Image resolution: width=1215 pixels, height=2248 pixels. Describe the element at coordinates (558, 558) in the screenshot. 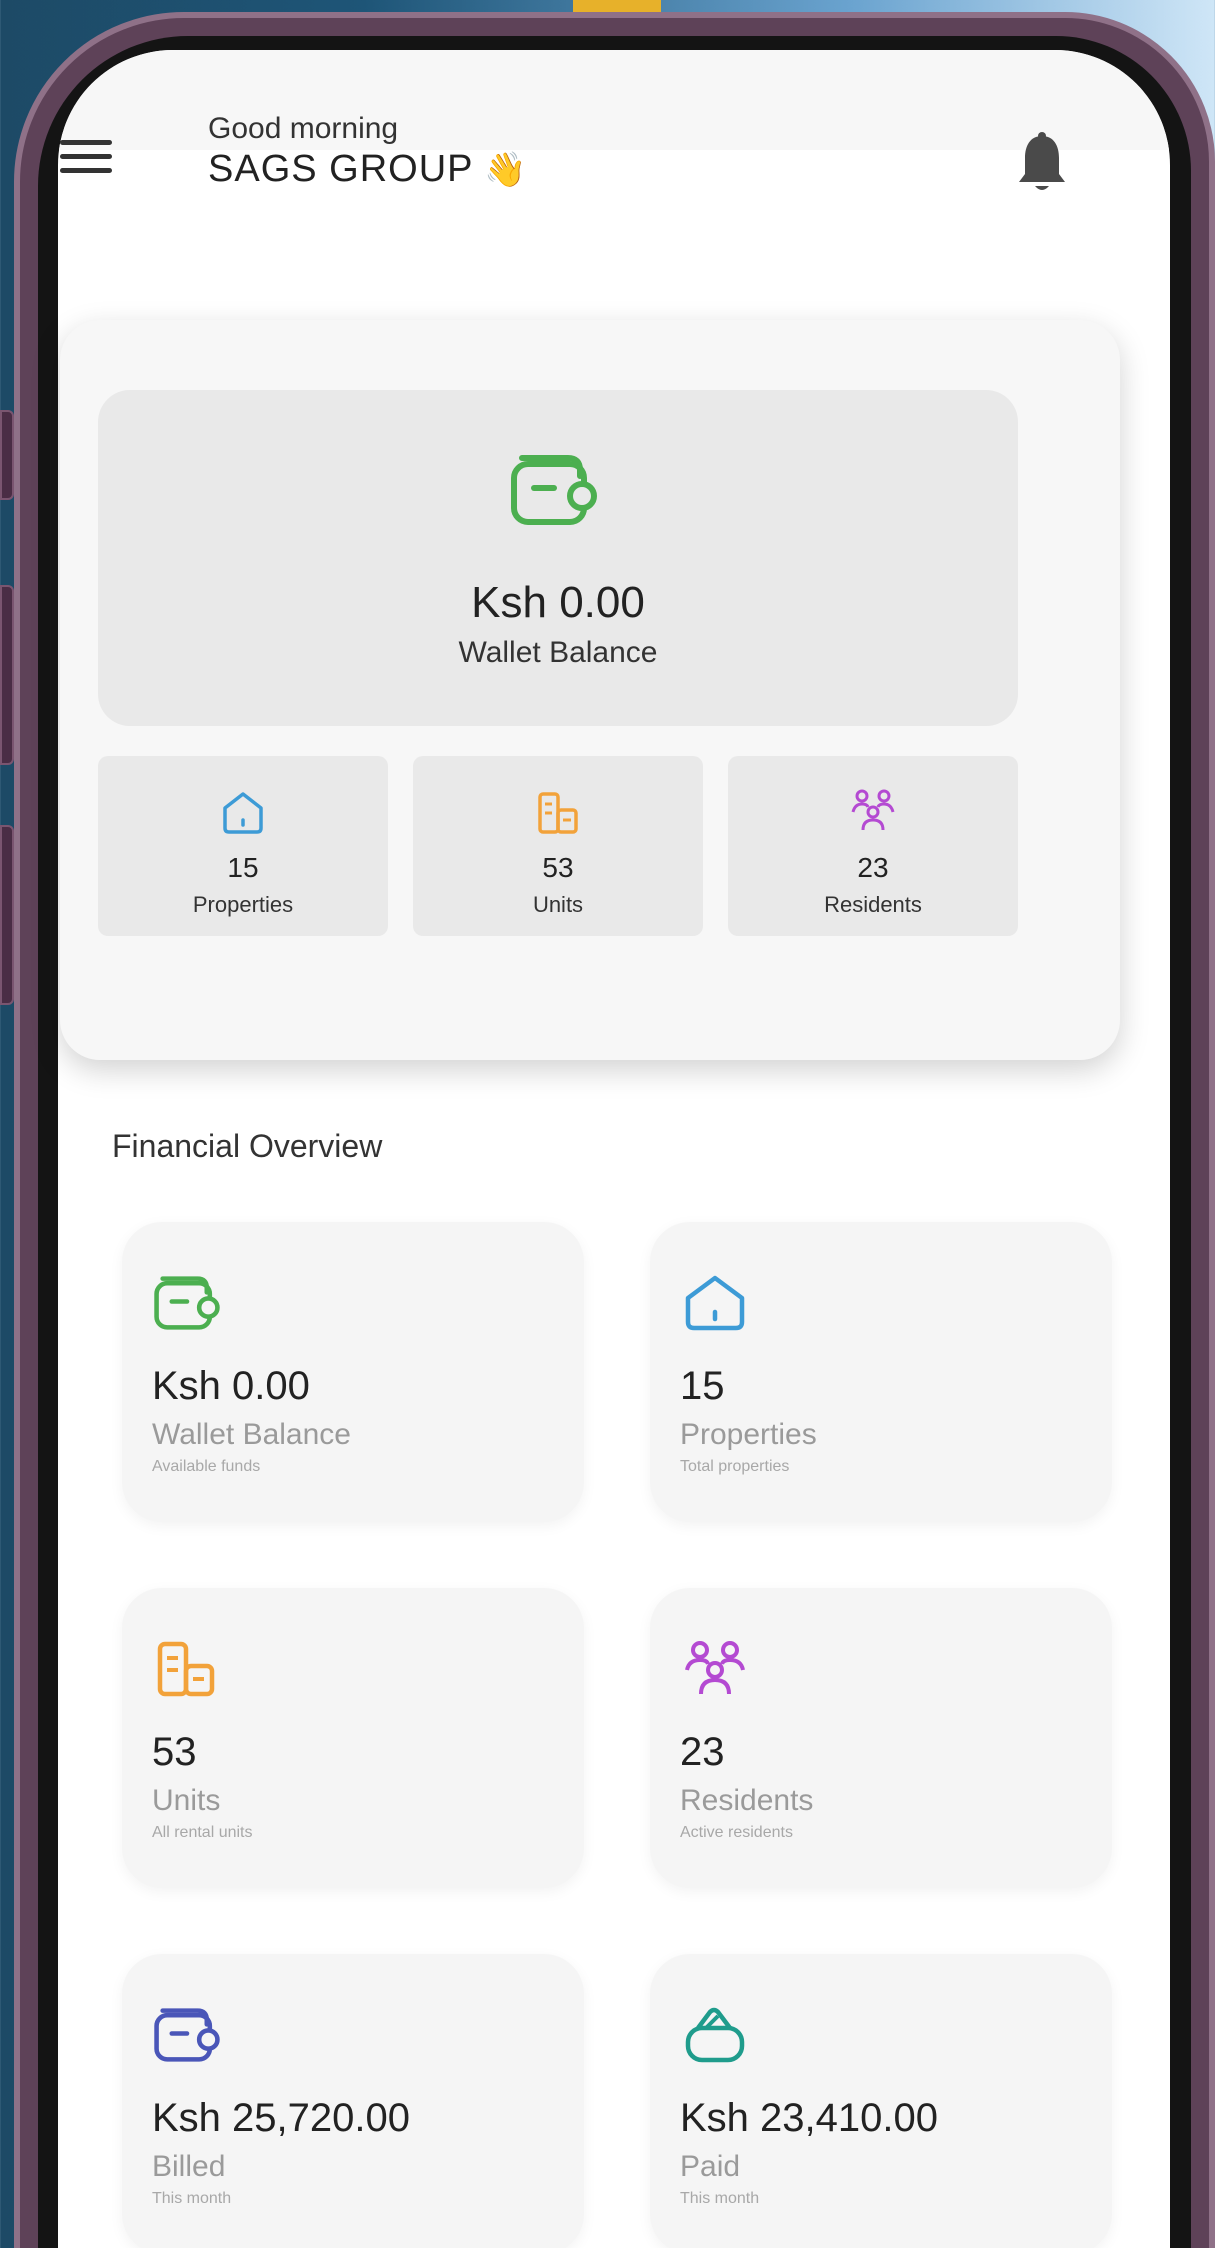

I see `wallet-balance-panel` at that location.